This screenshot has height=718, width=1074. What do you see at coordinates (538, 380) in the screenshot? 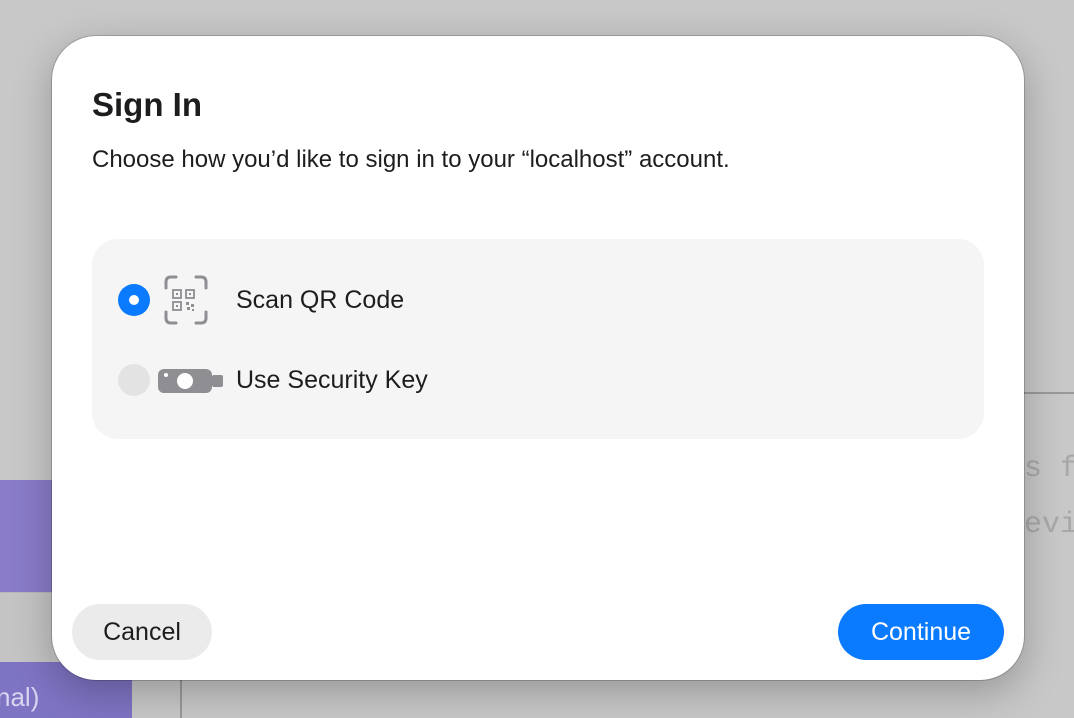
I see `option-use-security-key: Use Security Key` at bounding box center [538, 380].